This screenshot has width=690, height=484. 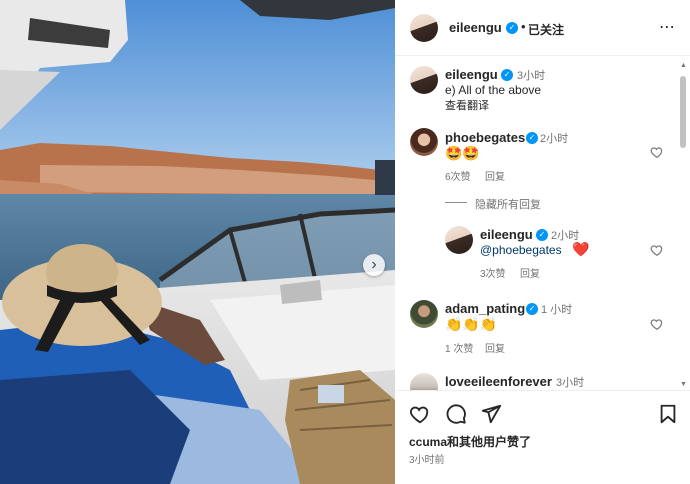 What do you see at coordinates (475, 27) in the screenshot?
I see `header-username: eileengu` at bounding box center [475, 27].